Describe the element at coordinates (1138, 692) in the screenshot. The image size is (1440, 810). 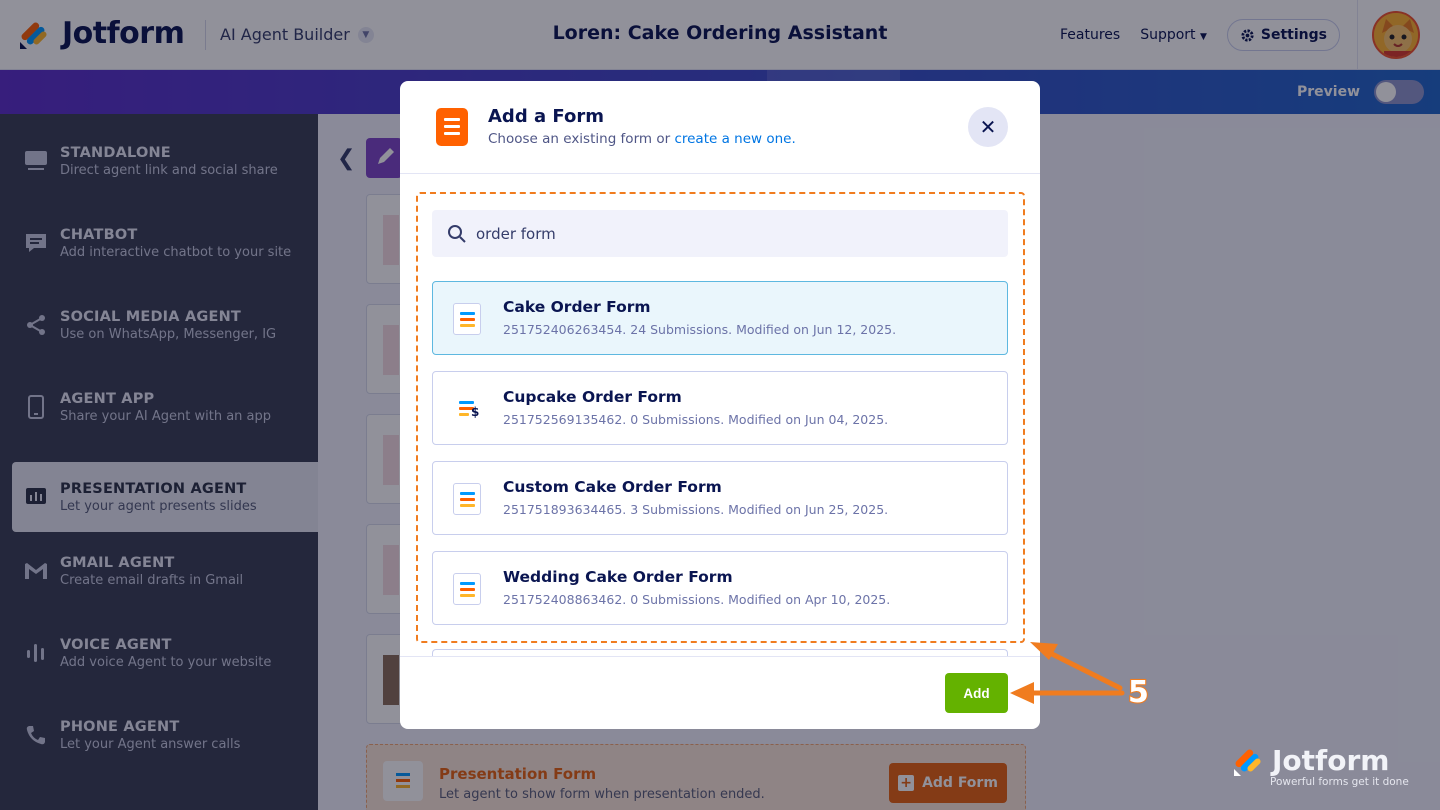
I see `step-number-label: 5` at that location.